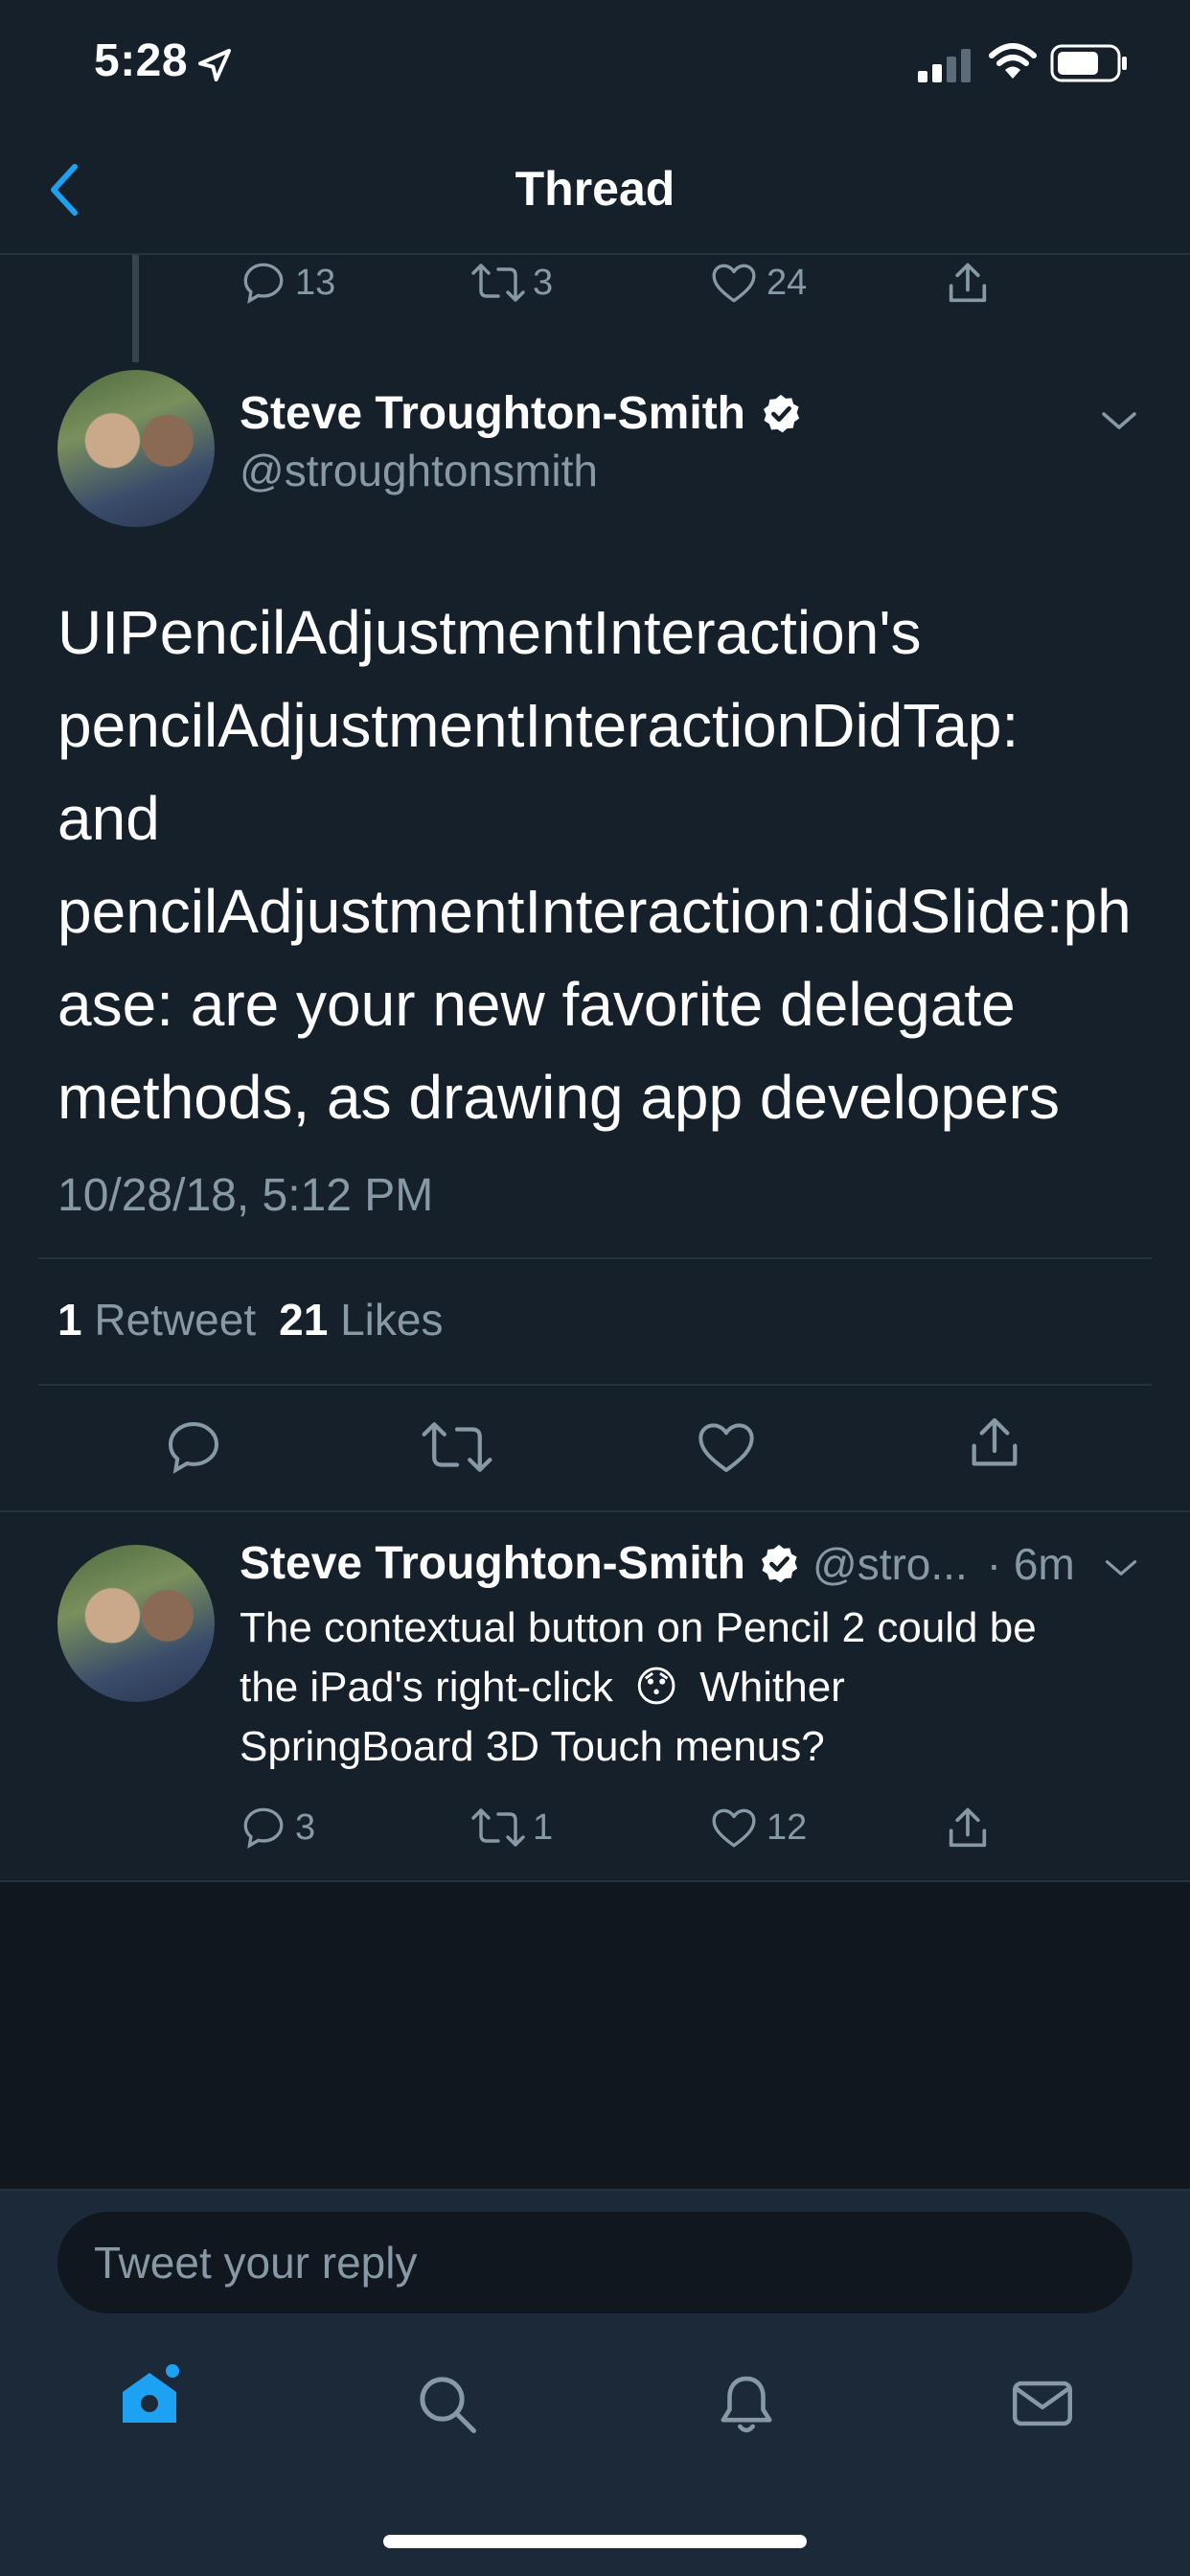 The height and width of the screenshot is (2576, 1190). Describe the element at coordinates (788, 1827) in the screenshot. I see `like-count: 12` at that location.